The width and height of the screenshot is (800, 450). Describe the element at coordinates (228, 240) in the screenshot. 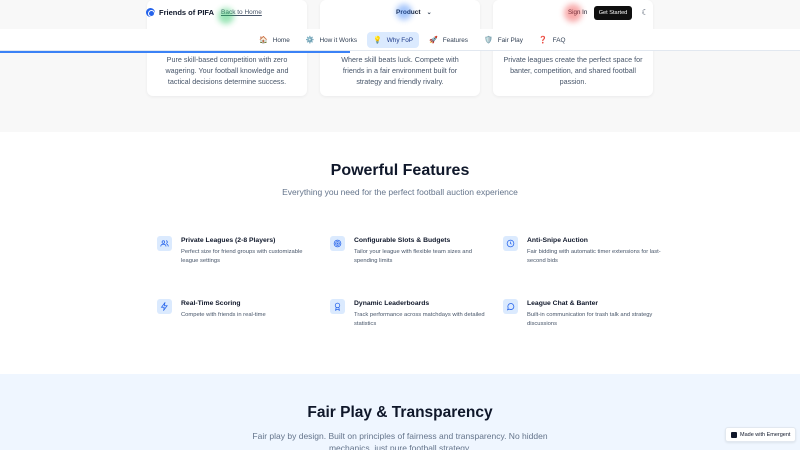

I see `feature-title: Private Leagues (2-8 Players)` at that location.